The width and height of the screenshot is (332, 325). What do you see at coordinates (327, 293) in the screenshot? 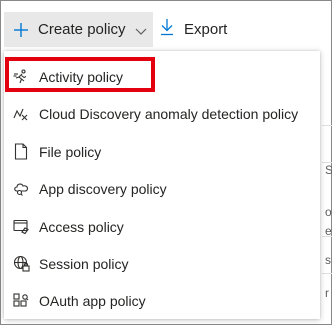
I see `table-cell-fragment: r` at bounding box center [327, 293].